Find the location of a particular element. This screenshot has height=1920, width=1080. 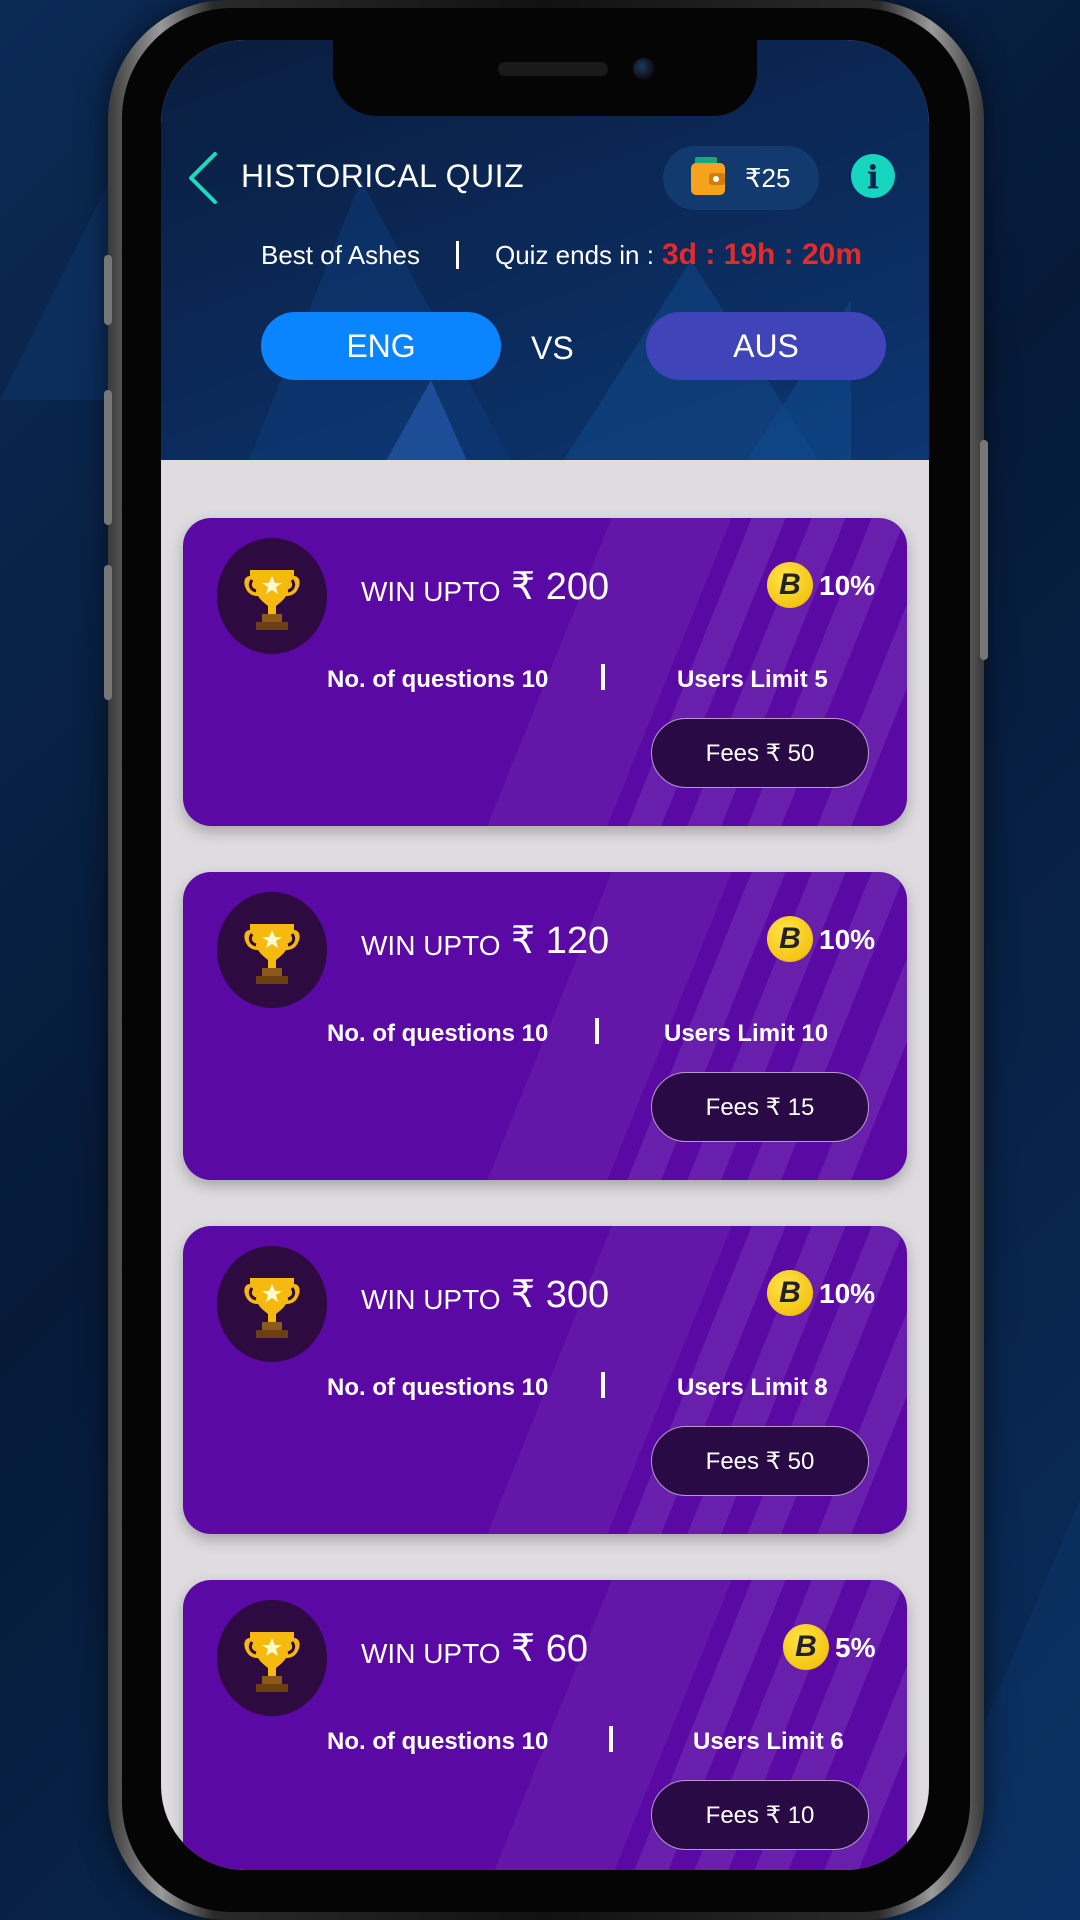

back-arrow-icon is located at coordinates (203, 178).